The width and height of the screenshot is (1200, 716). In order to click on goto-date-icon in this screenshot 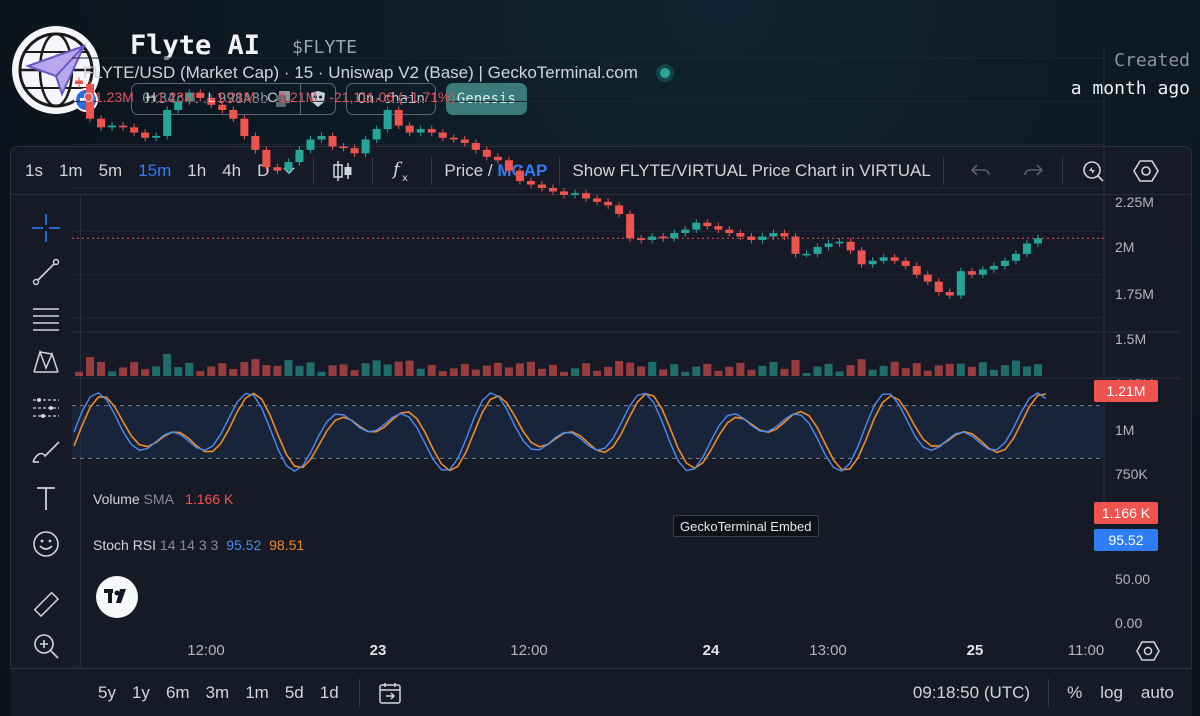, I will do `click(390, 693)`.